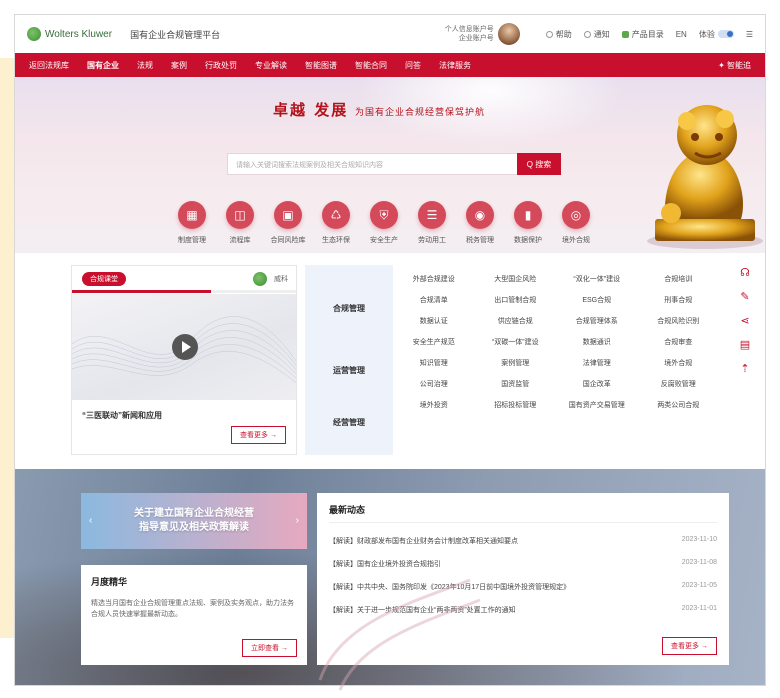  Describe the element at coordinates (597, 405) in the screenshot. I see `category-link: 国有资产交易管理` at that location.